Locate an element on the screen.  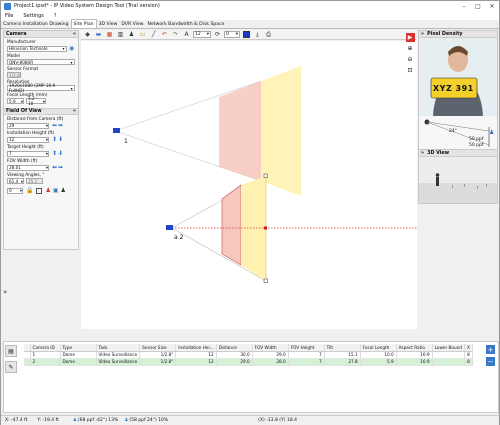
col-header: FOV Height is located at coordinates (306, 348).